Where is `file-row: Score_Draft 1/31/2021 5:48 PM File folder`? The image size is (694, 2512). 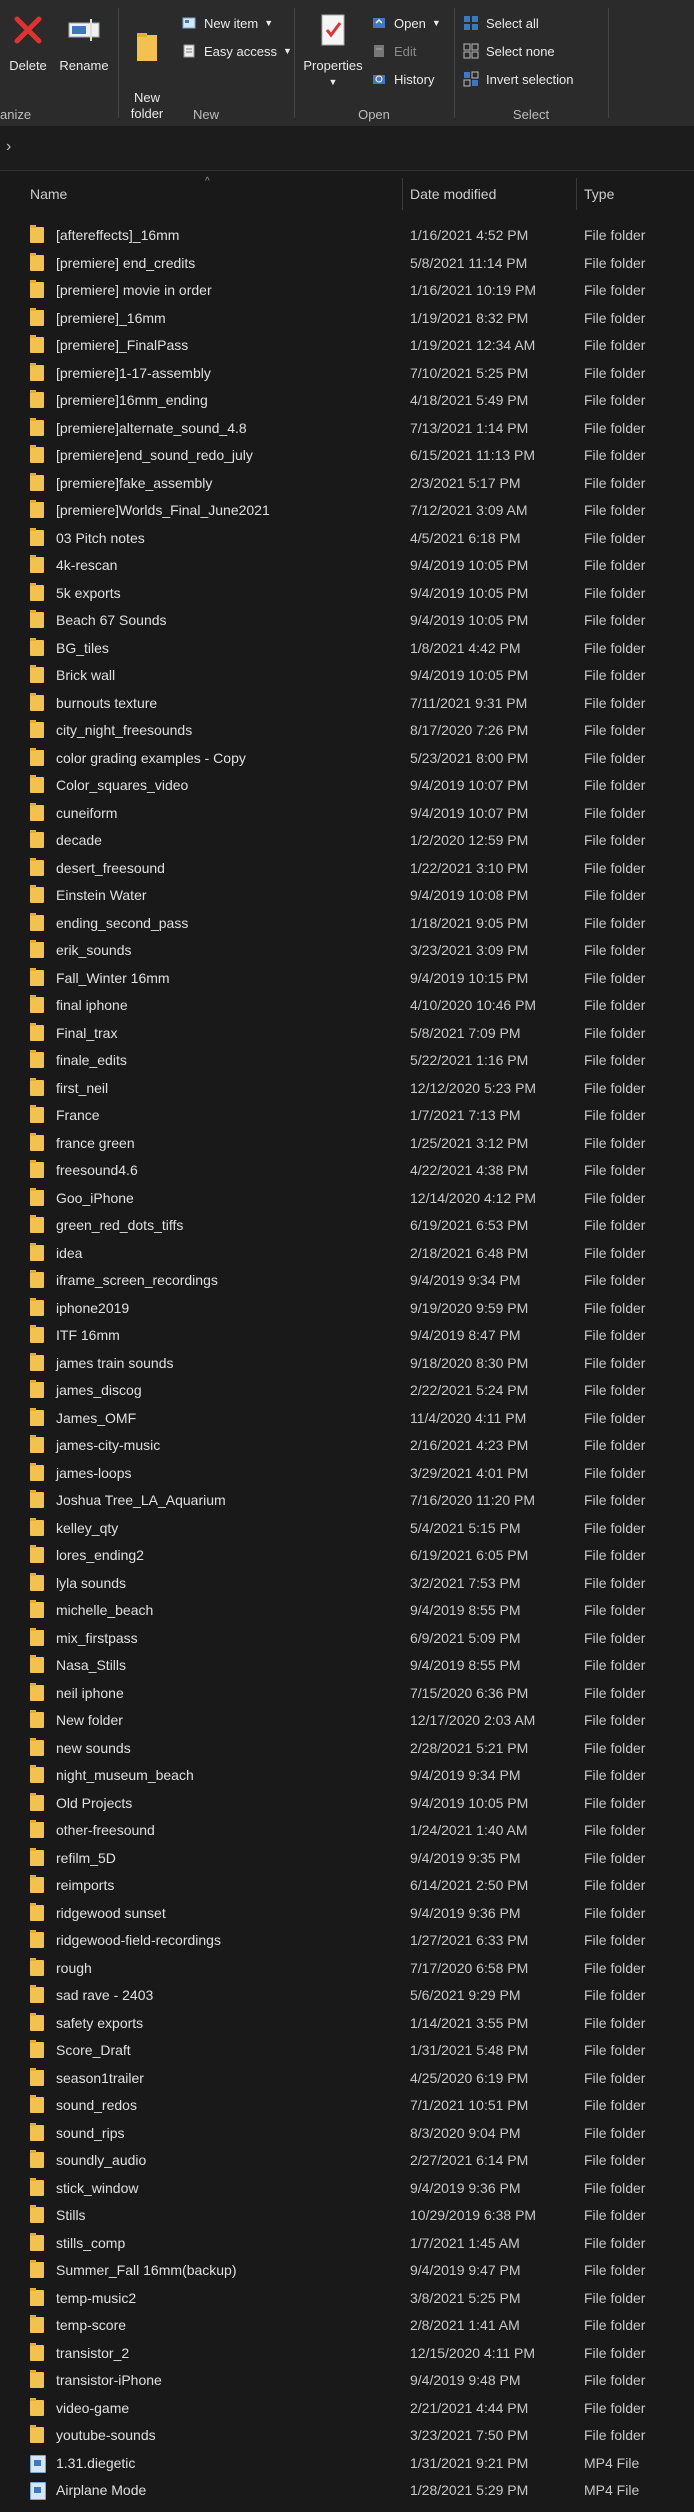
file-row: Score_Draft 1/31/2021 5:48 PM File folder is located at coordinates (347, 2051).